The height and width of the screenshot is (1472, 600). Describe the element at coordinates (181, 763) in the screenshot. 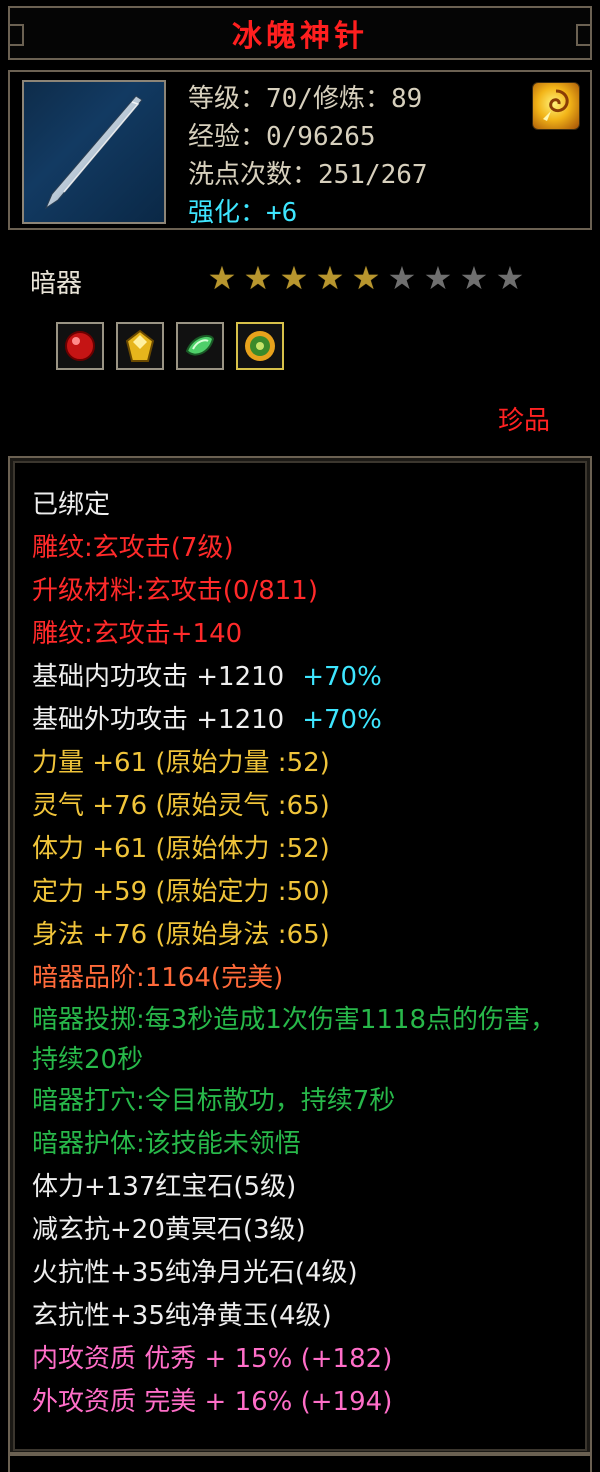

I see `attribute-text: 力量 +61 (原始力量 :52)` at that location.